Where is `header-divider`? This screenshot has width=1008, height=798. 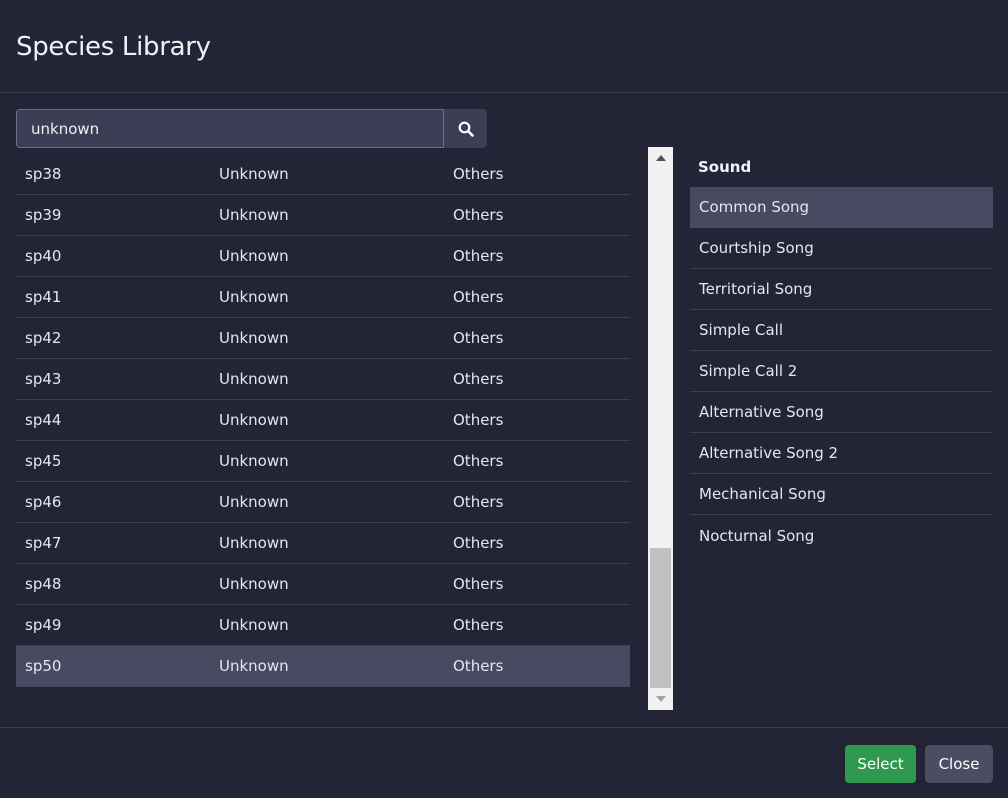
header-divider is located at coordinates (504, 92).